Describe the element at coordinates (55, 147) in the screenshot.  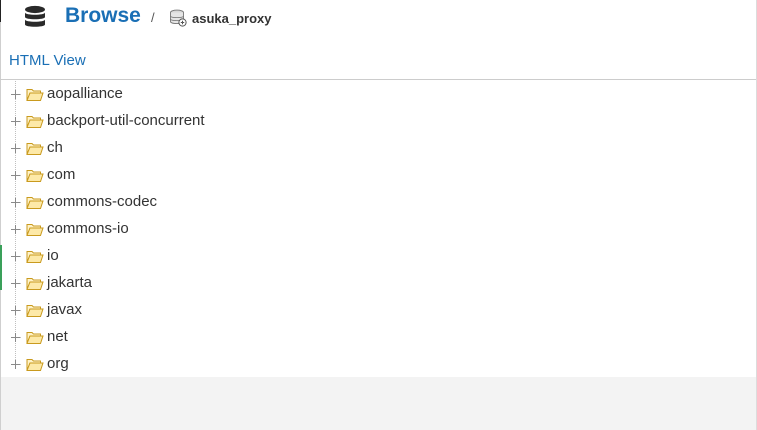
I see `tree-node-label: ch` at that location.